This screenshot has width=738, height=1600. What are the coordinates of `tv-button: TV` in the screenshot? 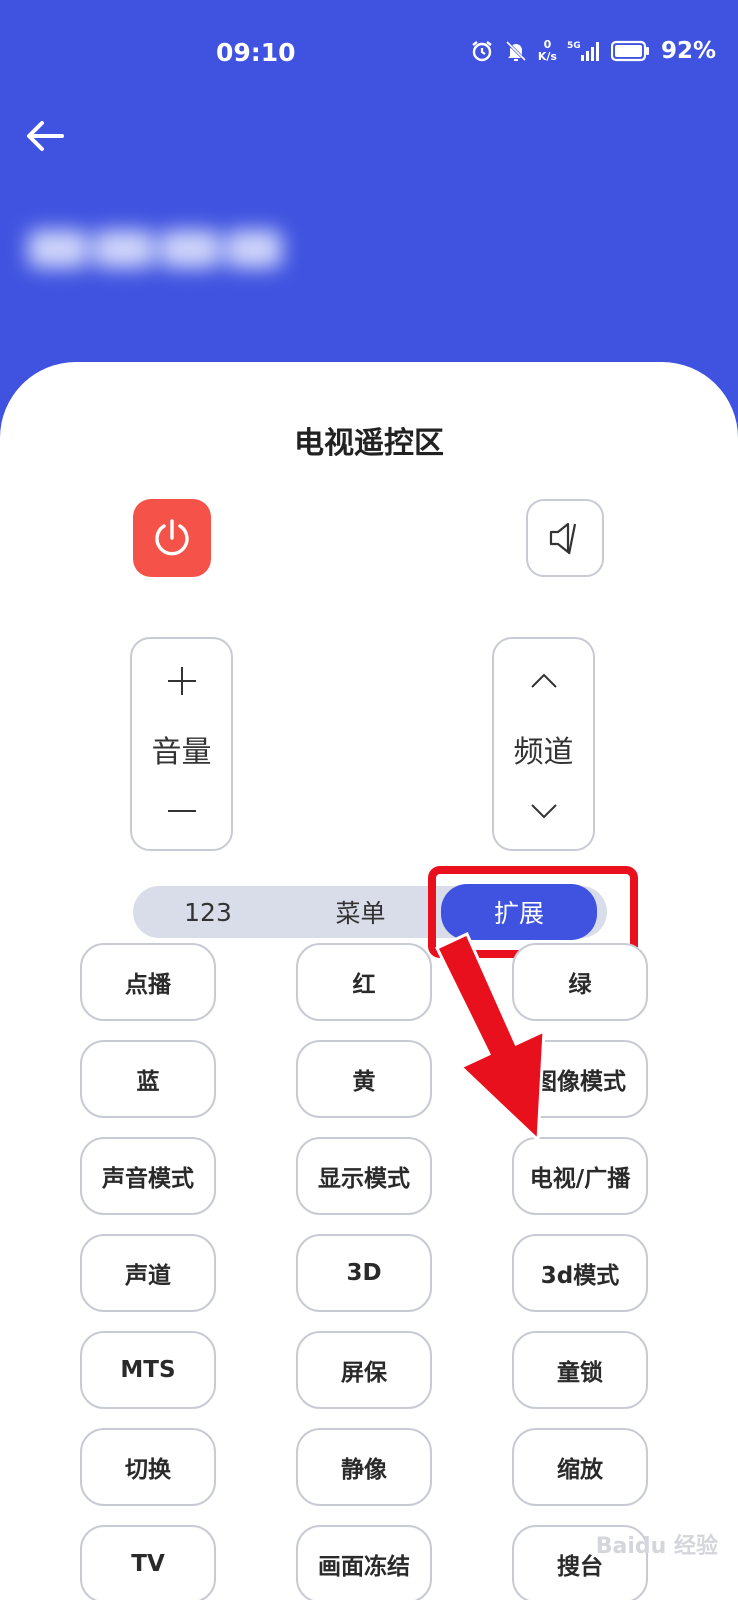 It's located at (148, 1562).